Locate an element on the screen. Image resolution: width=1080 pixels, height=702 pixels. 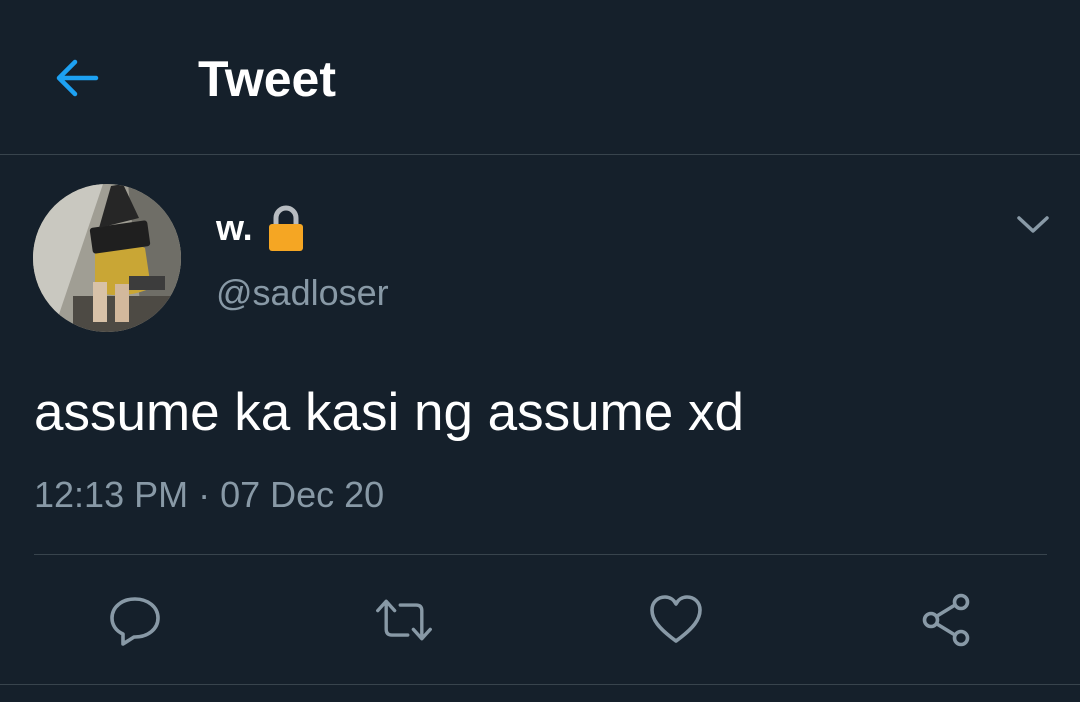
lock-icon is located at coordinates (285, 228).